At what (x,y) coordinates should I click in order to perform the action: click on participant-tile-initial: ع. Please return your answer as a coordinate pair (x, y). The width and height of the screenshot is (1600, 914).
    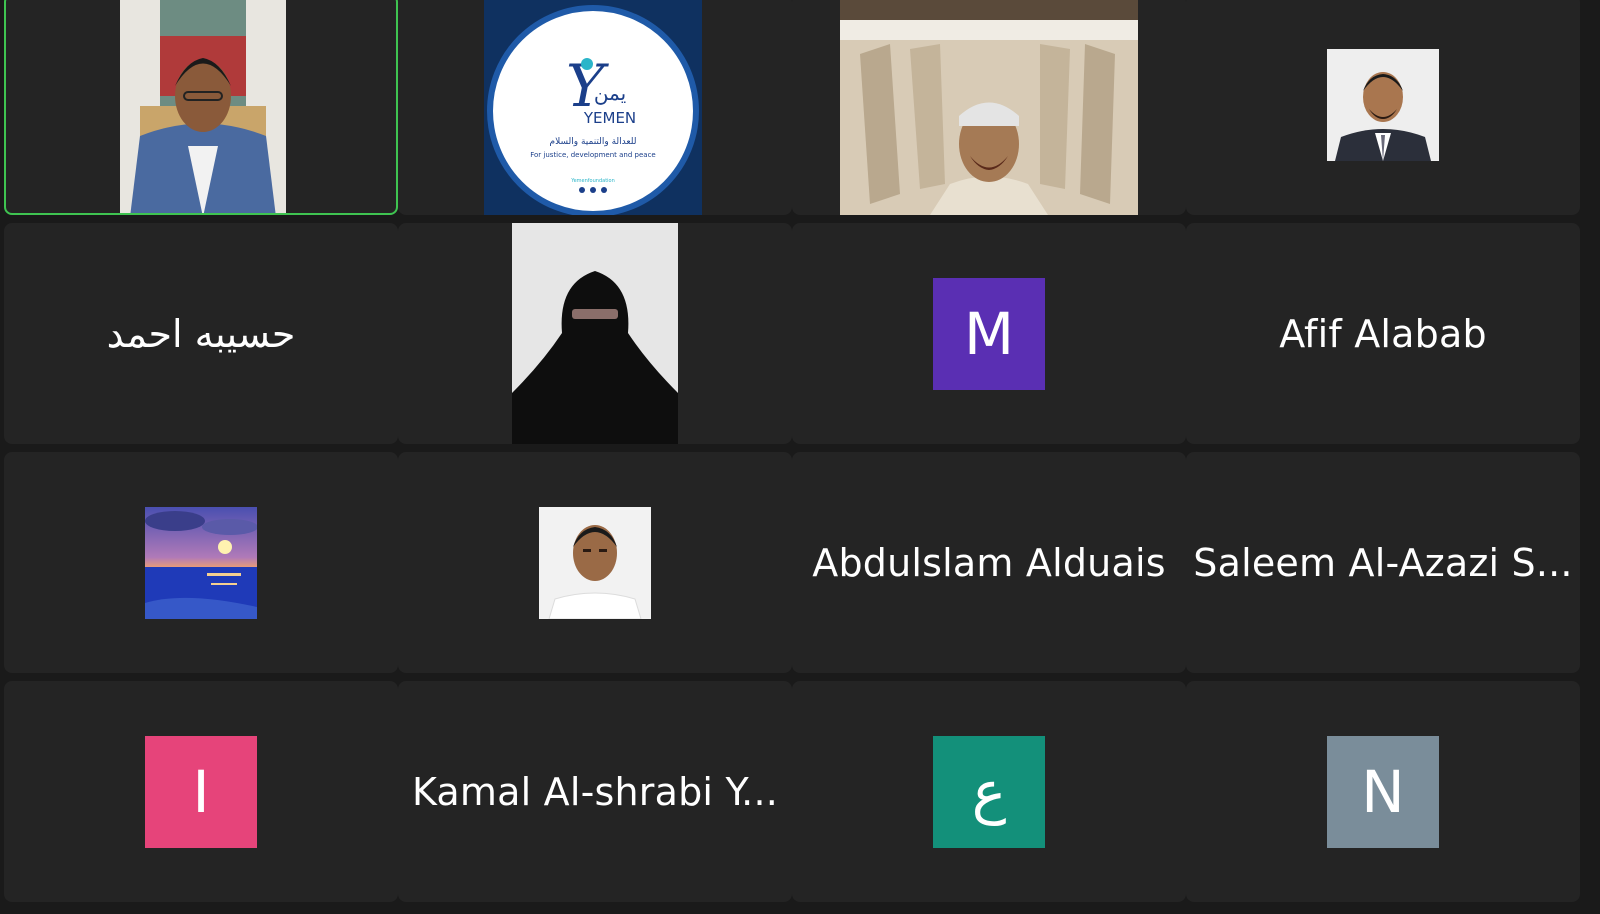
    Looking at the image, I should click on (989, 791).